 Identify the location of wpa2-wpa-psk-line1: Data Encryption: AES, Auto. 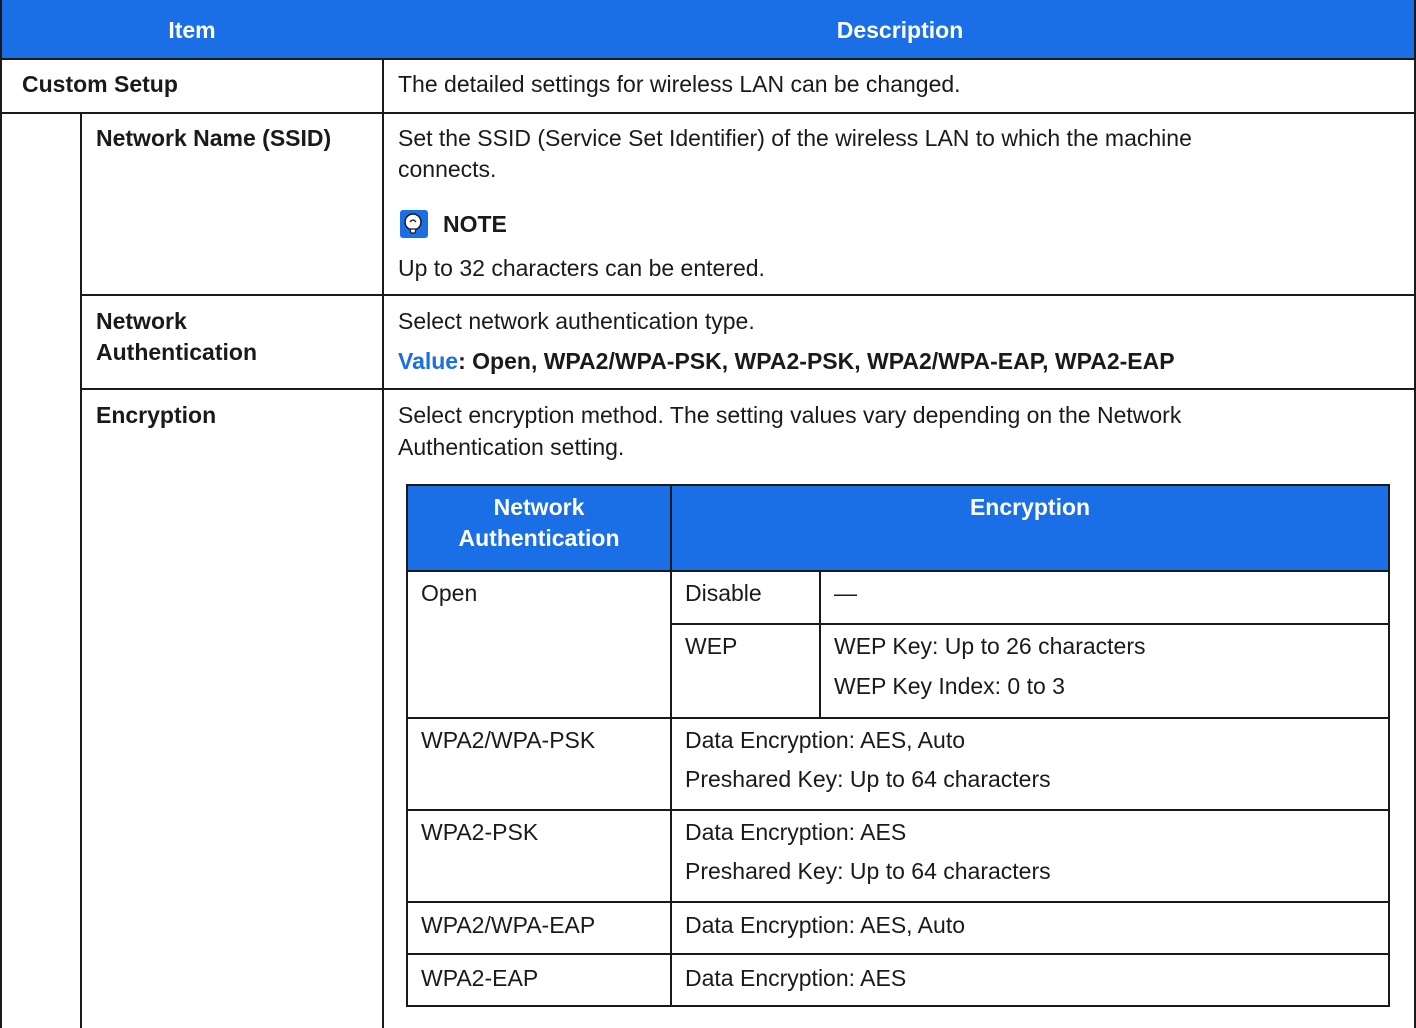
(825, 740).